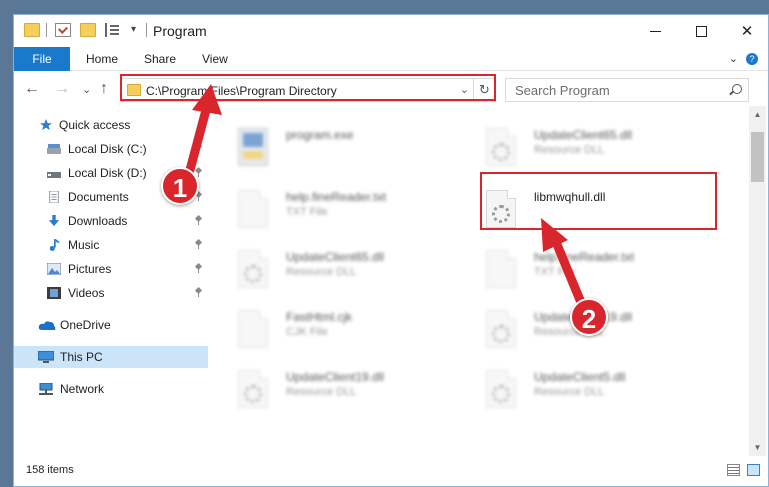 Image resolution: width=769 pixels, height=487 pixels. Describe the element at coordinates (111, 125) in the screenshot. I see `sidebar-item-quick-access: Quick access` at that location.